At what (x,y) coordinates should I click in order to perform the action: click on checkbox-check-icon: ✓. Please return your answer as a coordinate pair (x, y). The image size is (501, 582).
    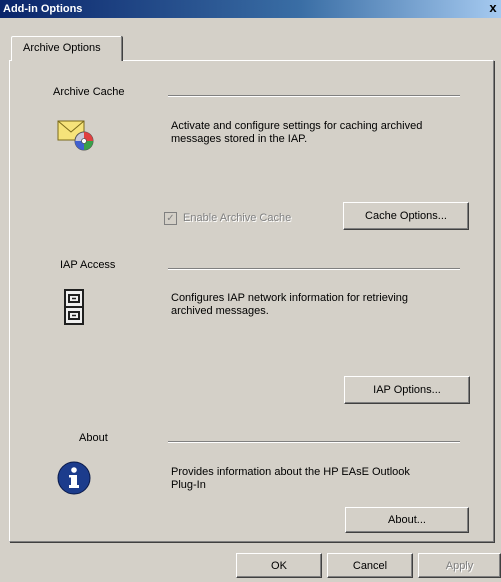
    Looking at the image, I should click on (170, 218).